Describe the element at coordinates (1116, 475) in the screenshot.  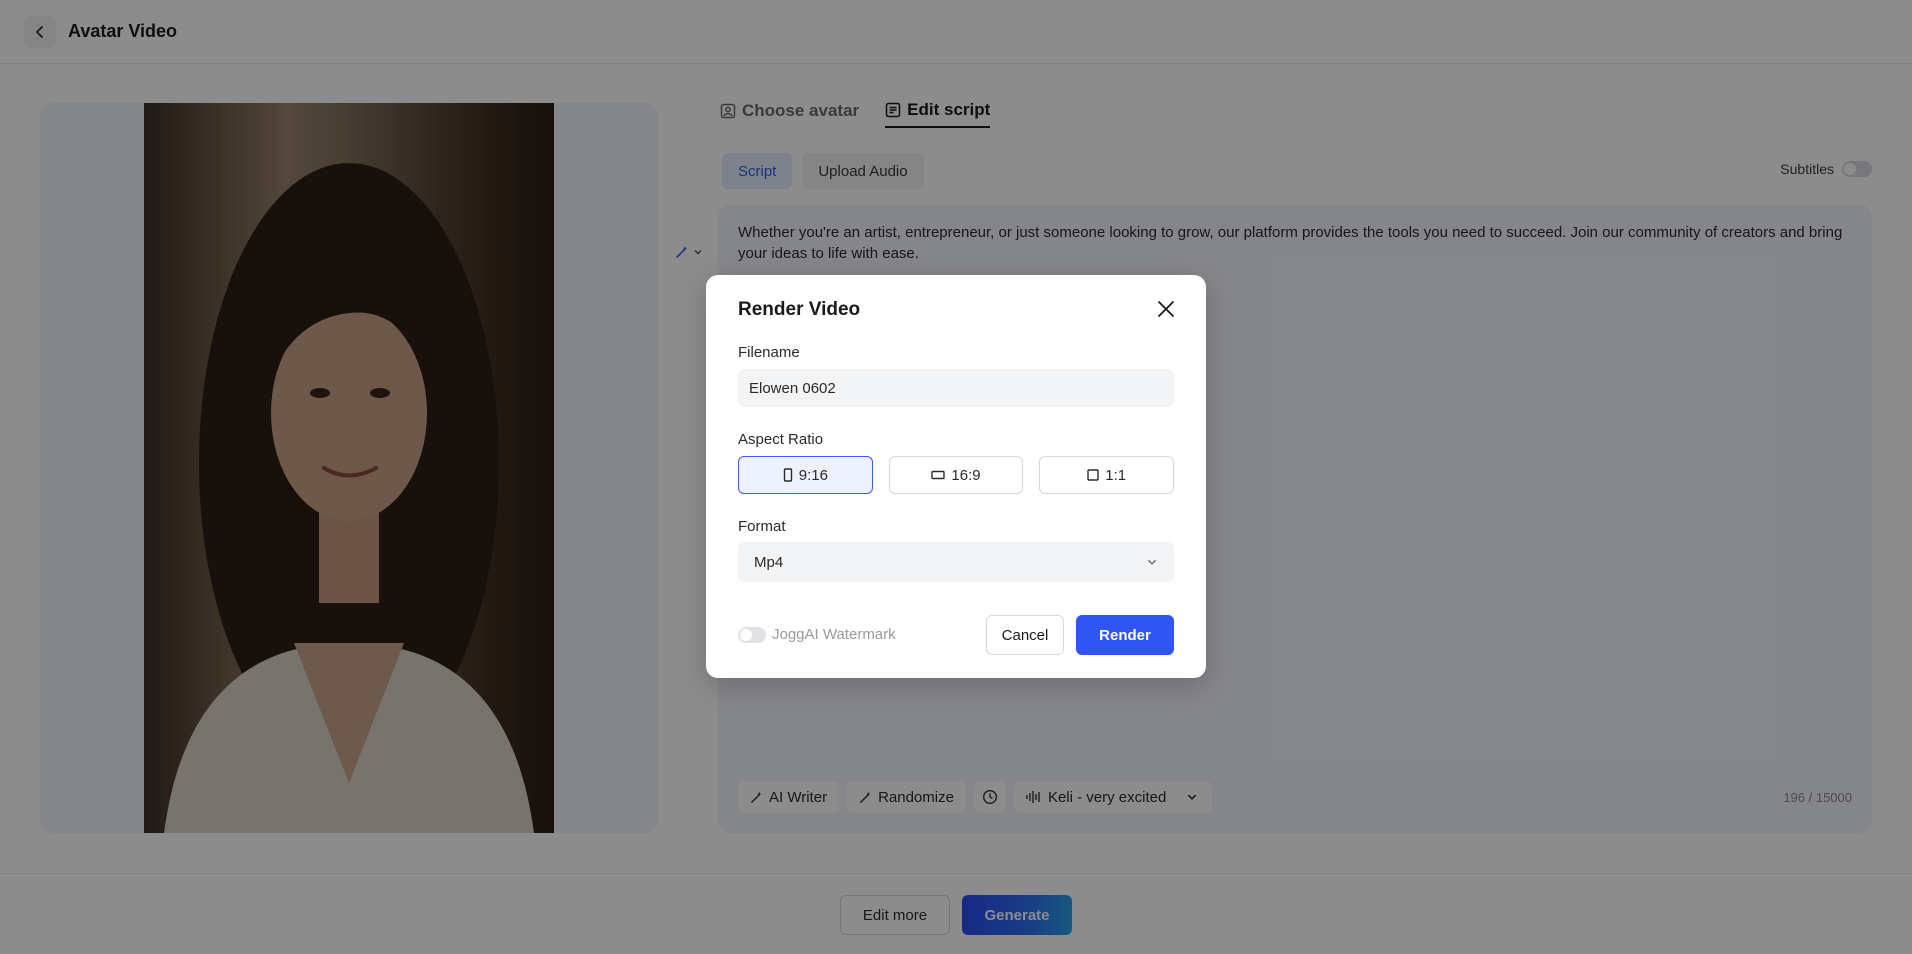
I see `ratio-label: 1:1` at that location.